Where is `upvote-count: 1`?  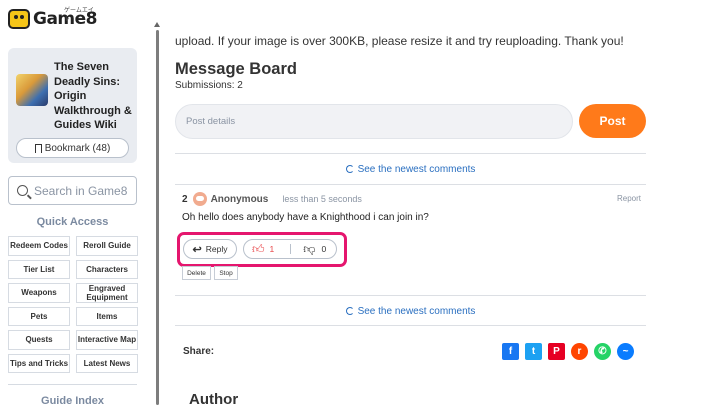 upvote-count: 1 is located at coordinates (272, 249).